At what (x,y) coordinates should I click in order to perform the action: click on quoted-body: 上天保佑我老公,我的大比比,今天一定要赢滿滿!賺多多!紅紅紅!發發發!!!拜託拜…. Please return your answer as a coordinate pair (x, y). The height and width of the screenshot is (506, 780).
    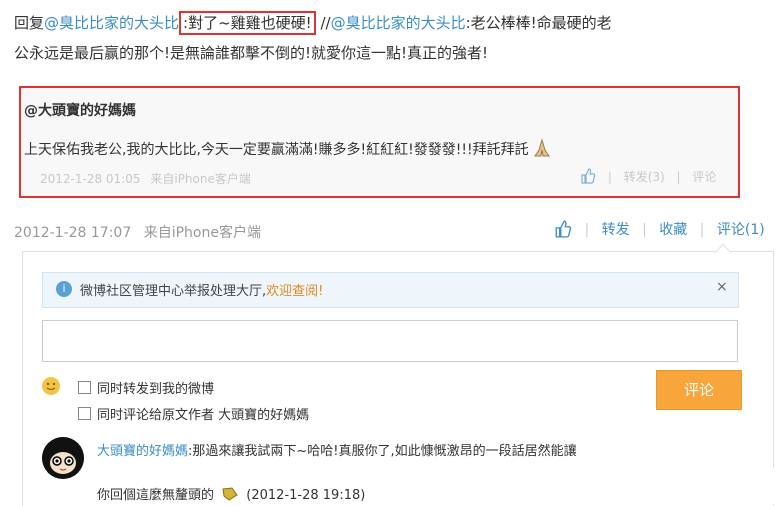
    Looking at the image, I should click on (288, 148).